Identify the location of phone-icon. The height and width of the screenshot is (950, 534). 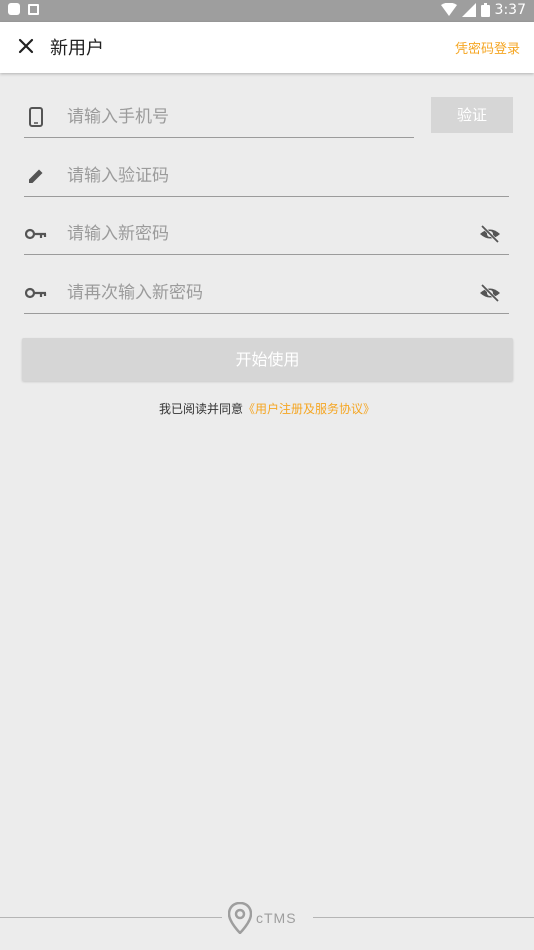
(36, 117).